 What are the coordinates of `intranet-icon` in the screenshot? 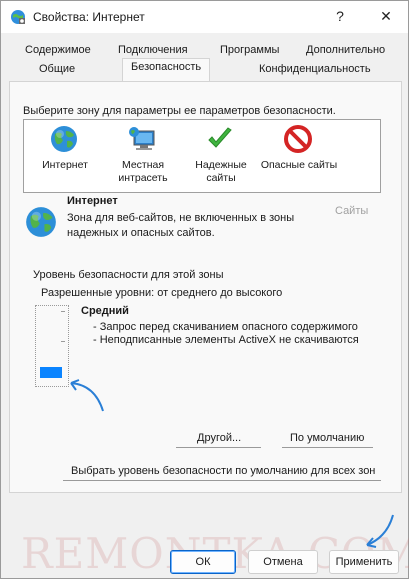 It's located at (142, 138).